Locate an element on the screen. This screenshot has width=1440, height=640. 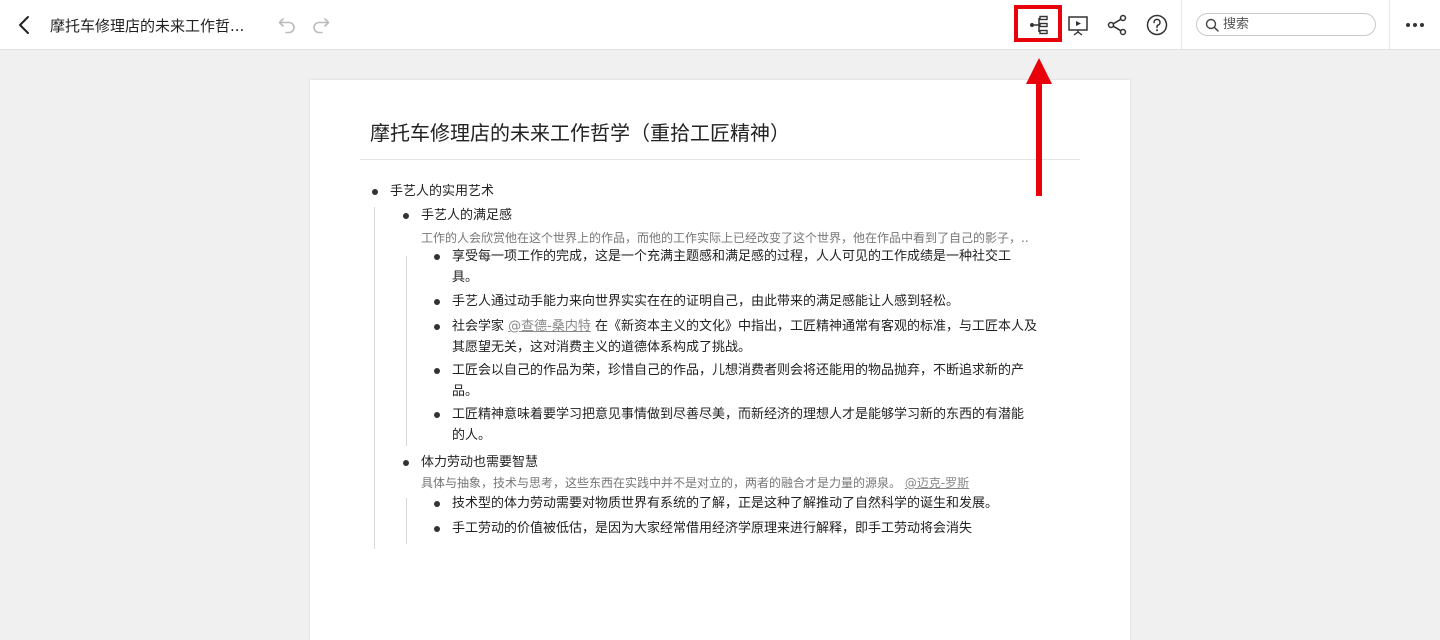
more-button is located at coordinates (1415, 25).